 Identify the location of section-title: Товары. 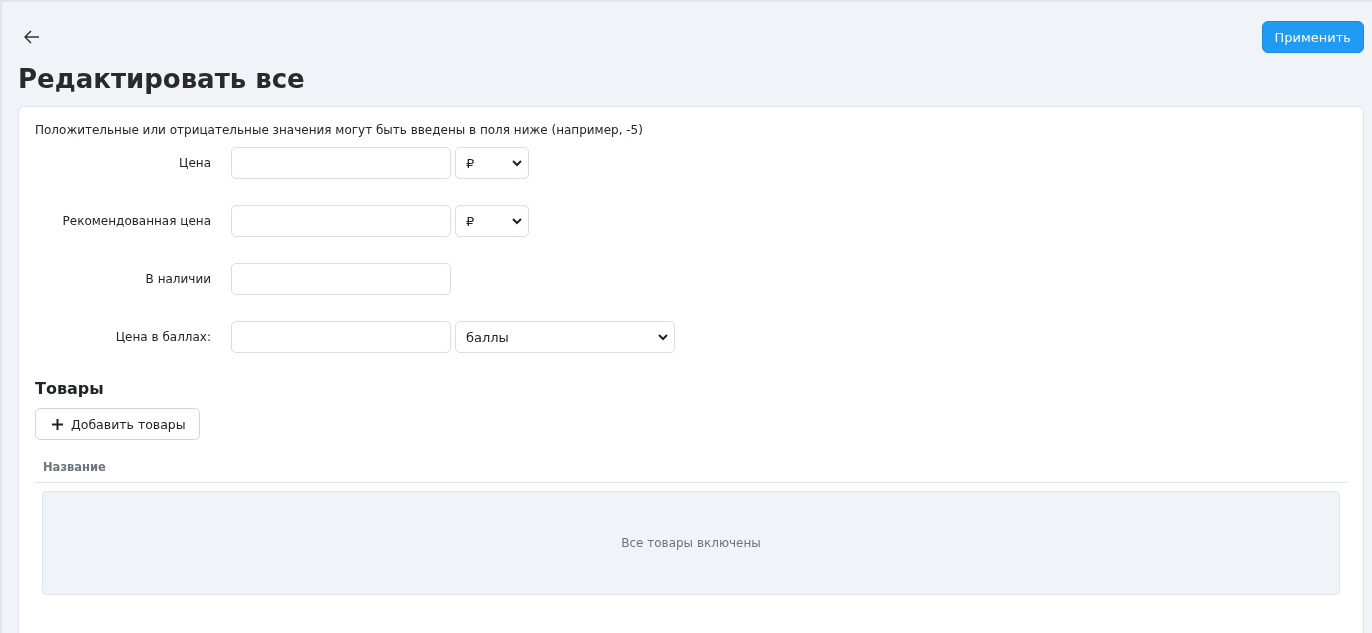
(70, 388).